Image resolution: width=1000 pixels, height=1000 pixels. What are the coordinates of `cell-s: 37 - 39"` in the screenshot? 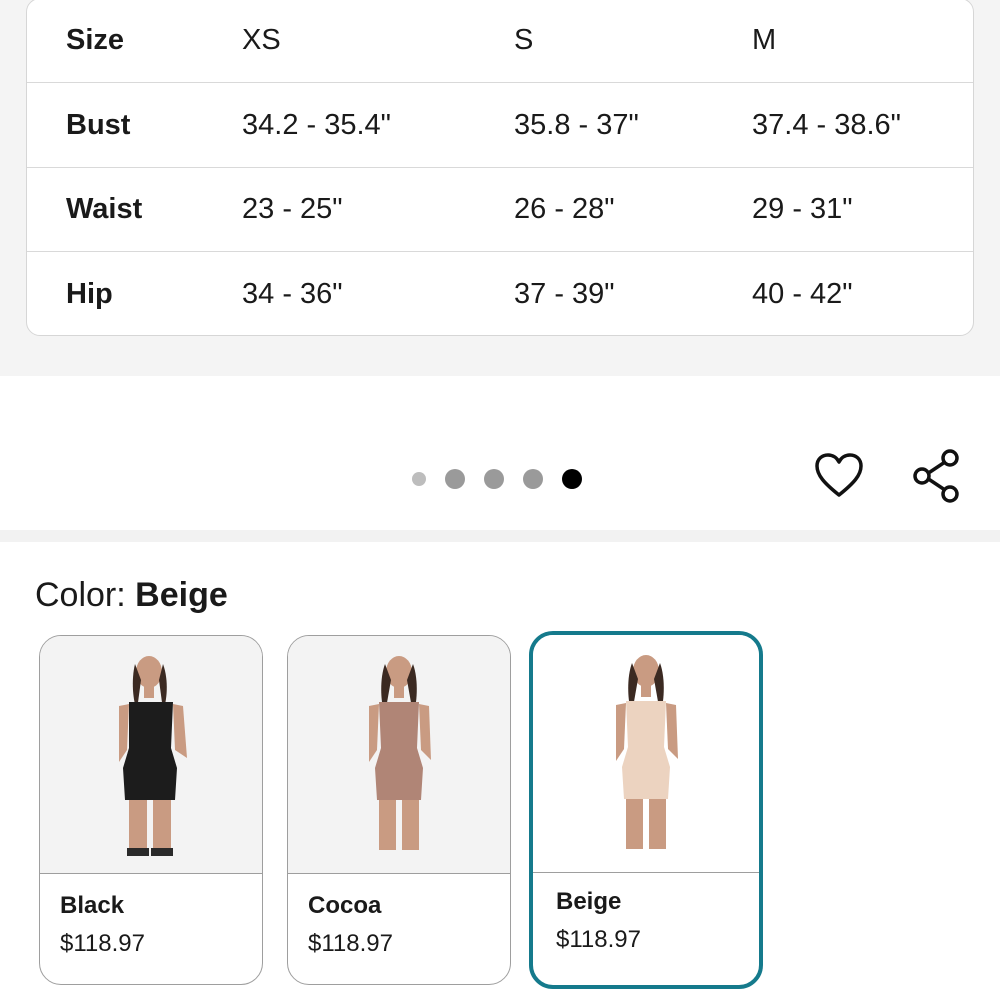 It's located at (564, 293).